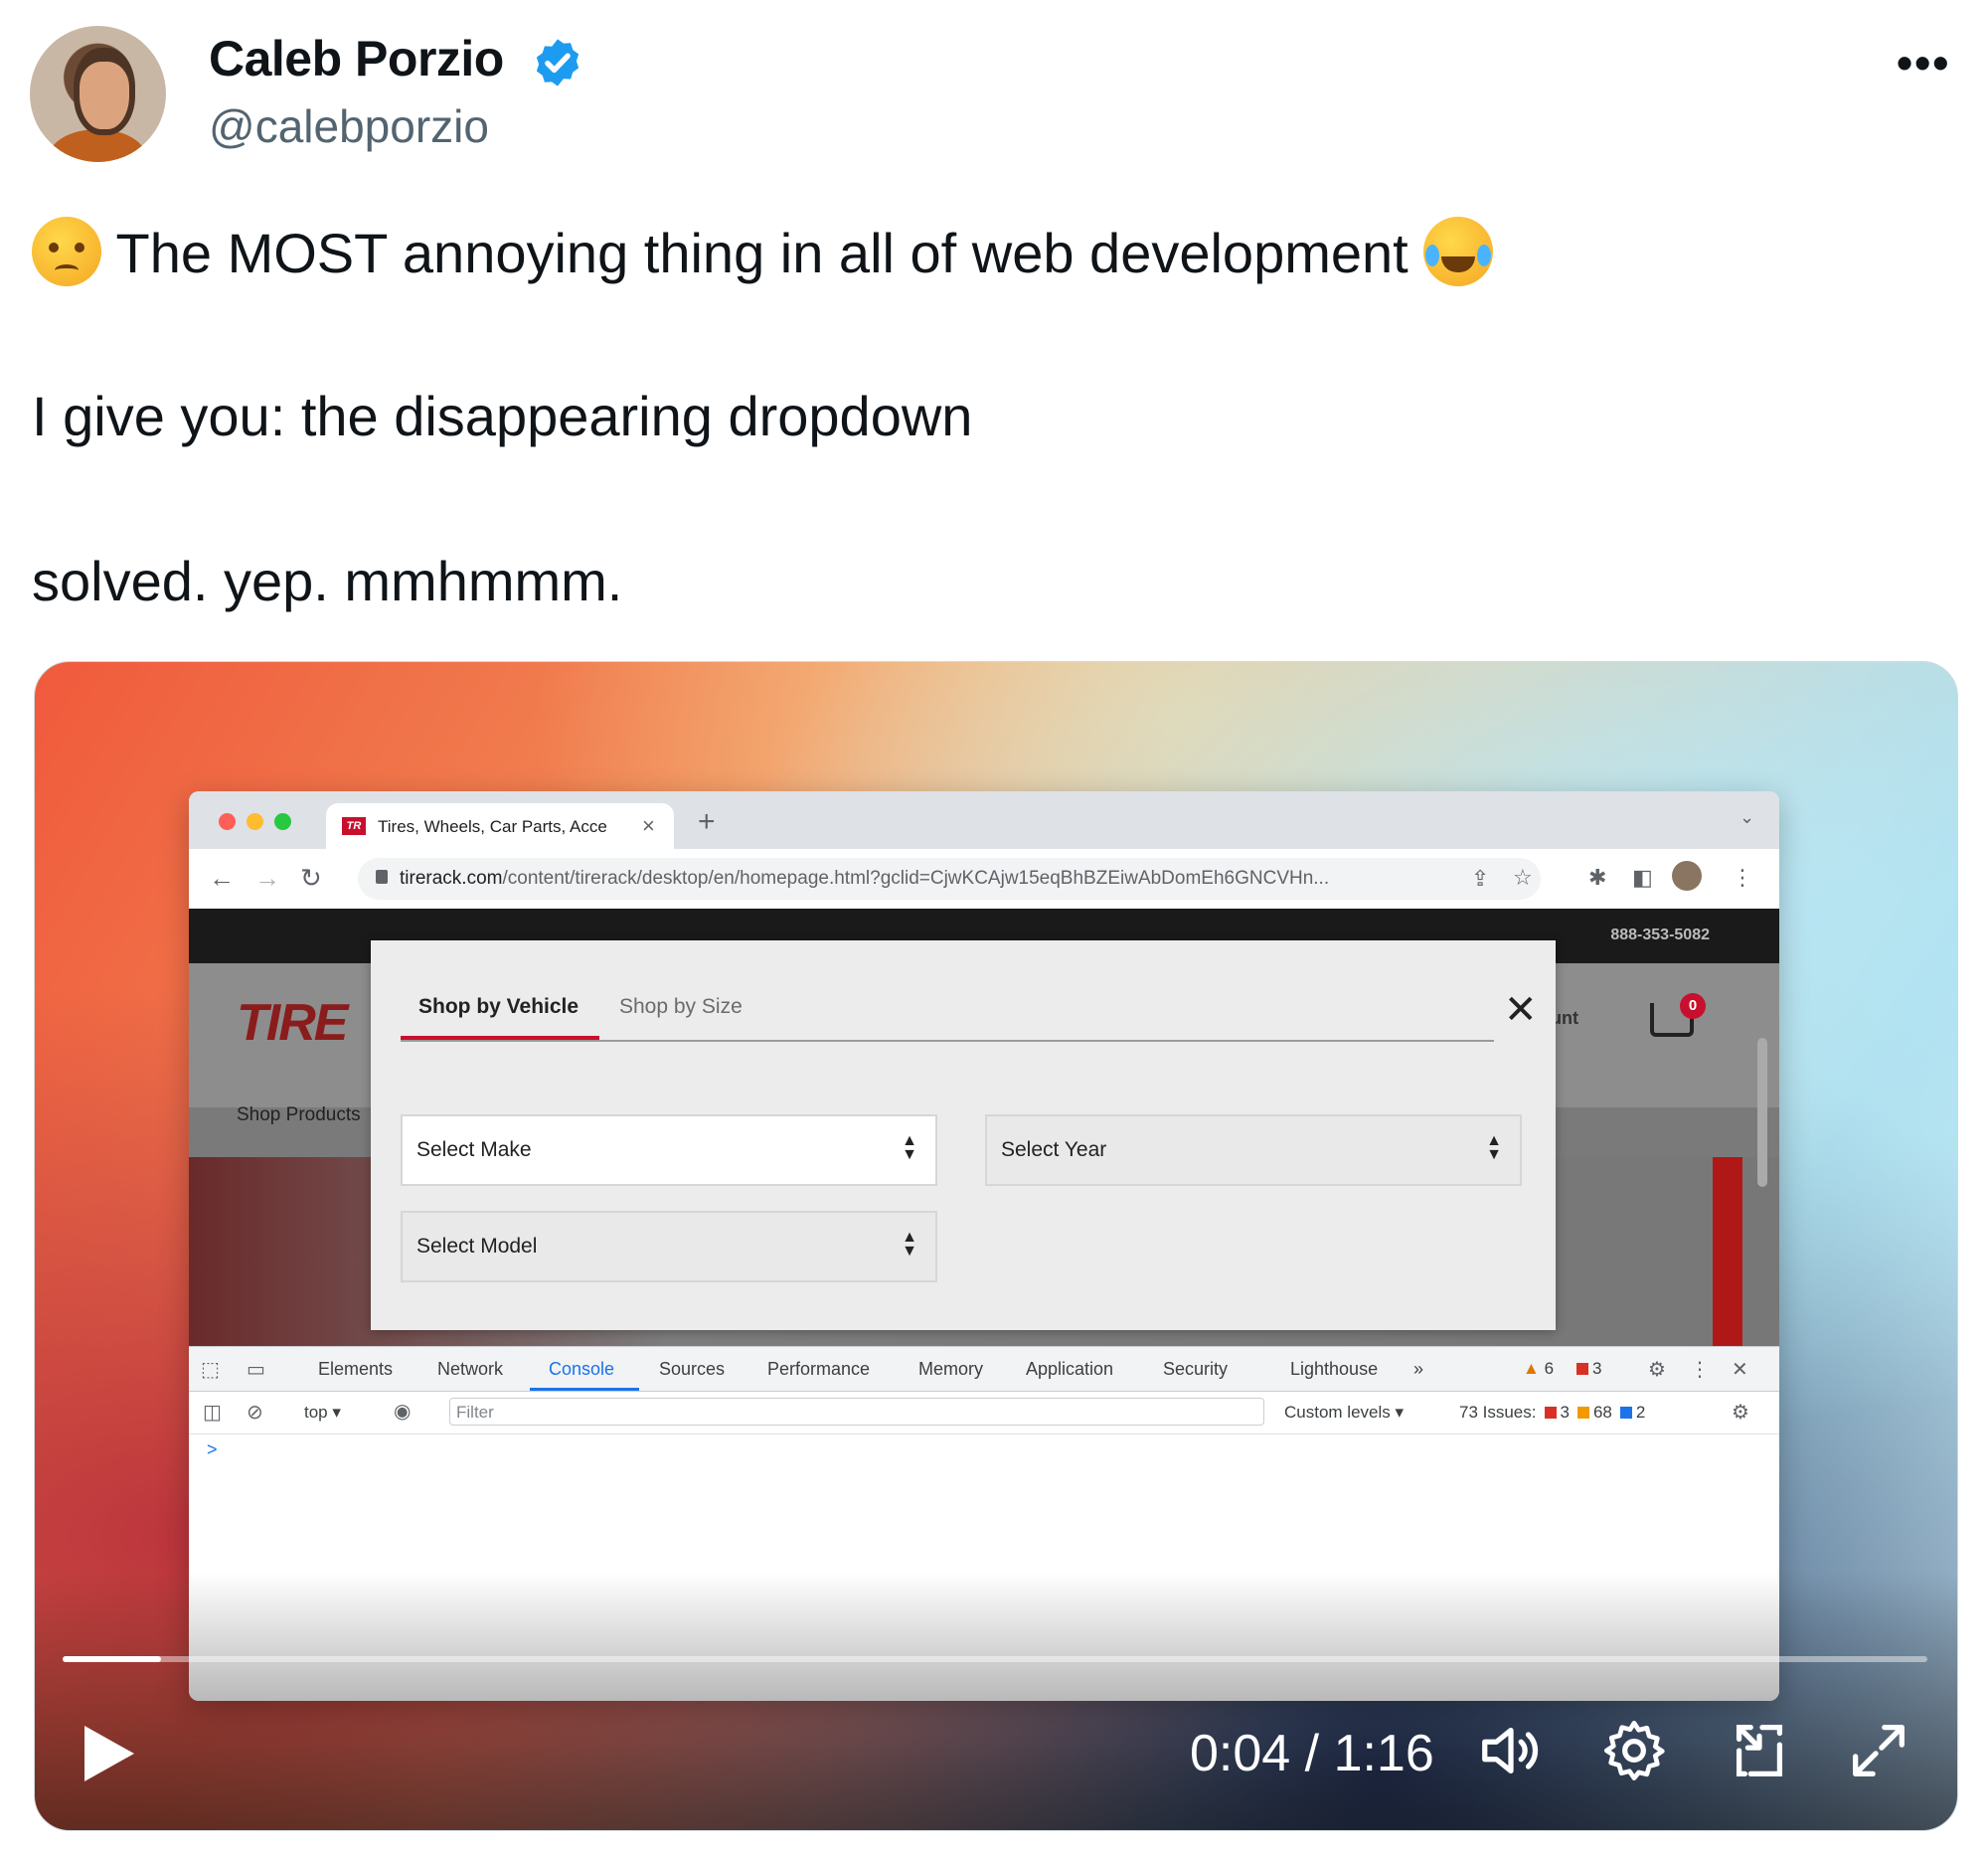  What do you see at coordinates (951, 1369) in the screenshot?
I see `devtools-tab-memory: Memory` at bounding box center [951, 1369].